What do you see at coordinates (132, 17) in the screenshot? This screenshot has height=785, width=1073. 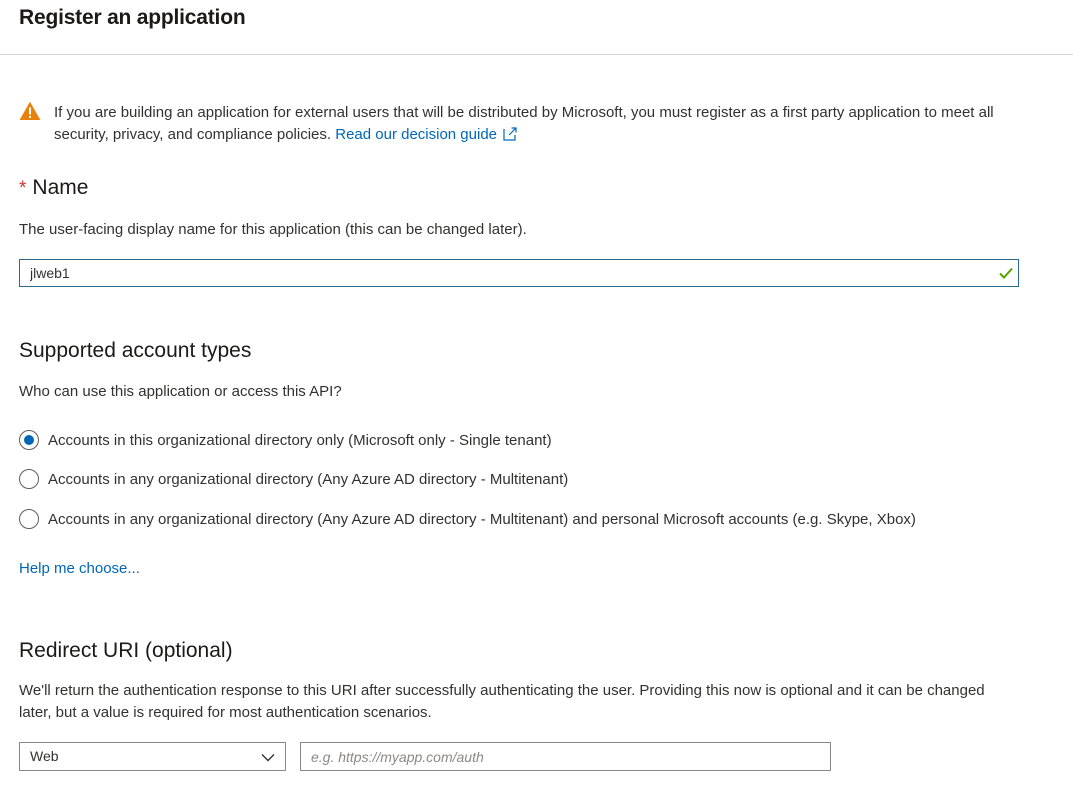 I see `page-title: Register an application` at bounding box center [132, 17].